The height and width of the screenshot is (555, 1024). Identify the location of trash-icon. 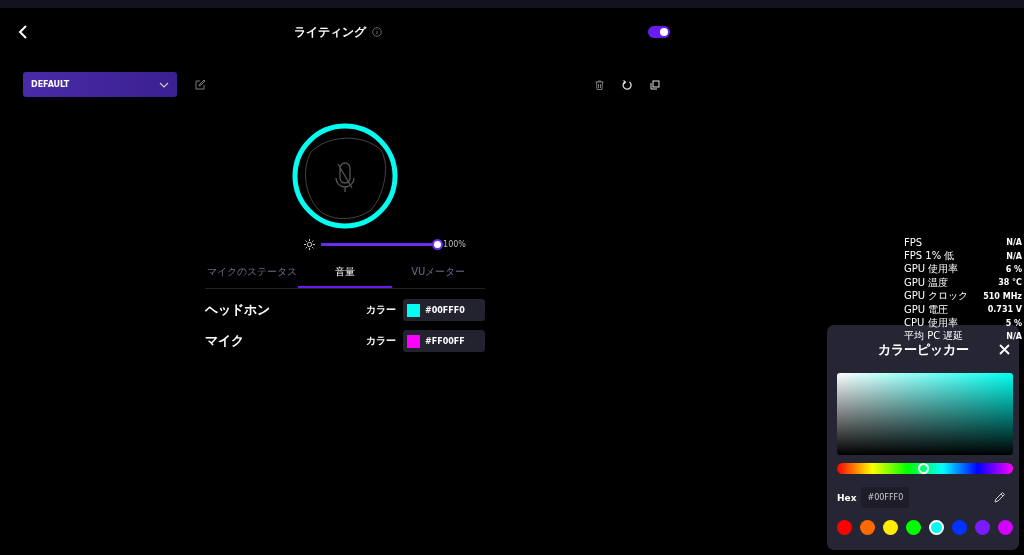
(599, 84).